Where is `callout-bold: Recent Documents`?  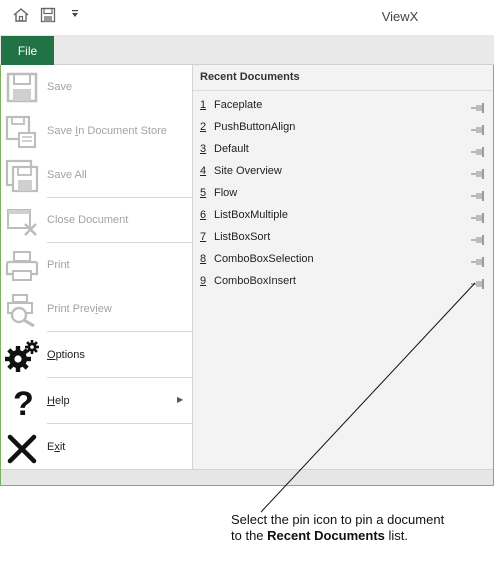 callout-bold: Recent Documents is located at coordinates (326, 535).